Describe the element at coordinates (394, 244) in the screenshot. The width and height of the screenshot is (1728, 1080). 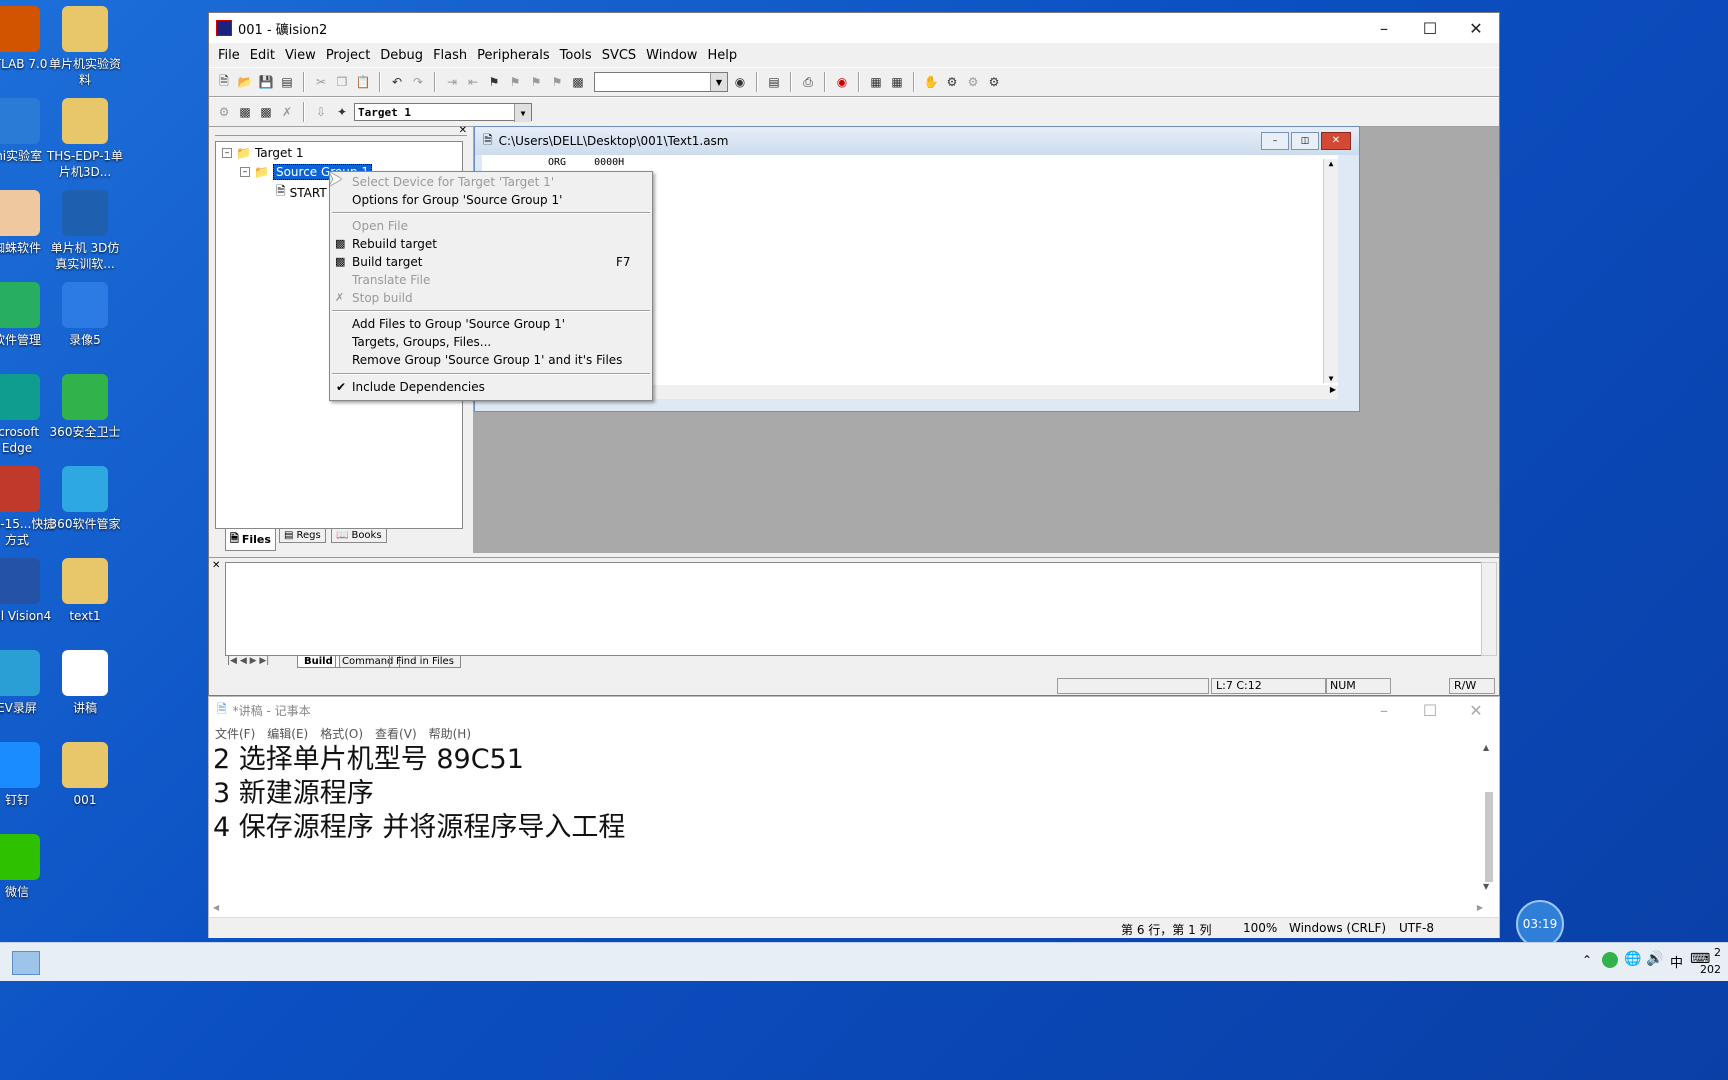
I see `menu-item-rebuild: Rebuild target` at that location.